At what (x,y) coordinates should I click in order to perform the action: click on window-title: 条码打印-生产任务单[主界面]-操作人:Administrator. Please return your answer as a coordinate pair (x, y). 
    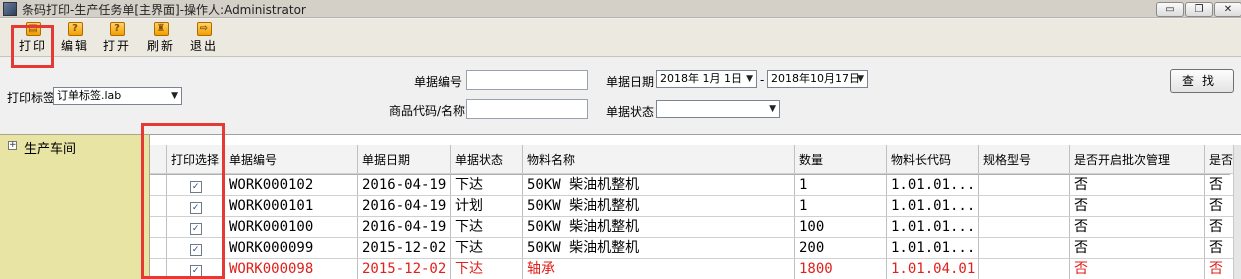
    Looking at the image, I should click on (164, 10).